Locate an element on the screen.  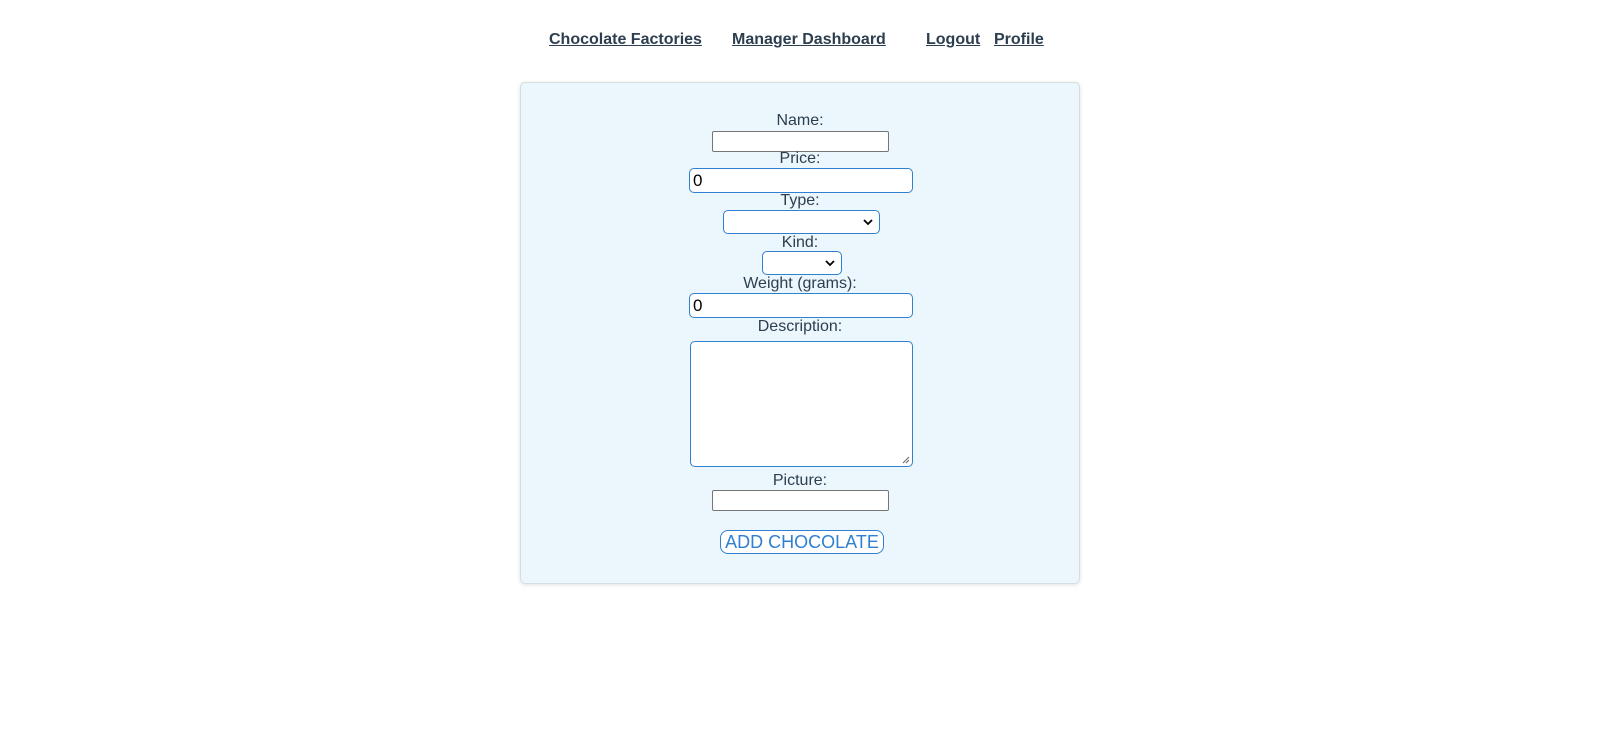
nav-link-profile: Profile is located at coordinates (1019, 40).